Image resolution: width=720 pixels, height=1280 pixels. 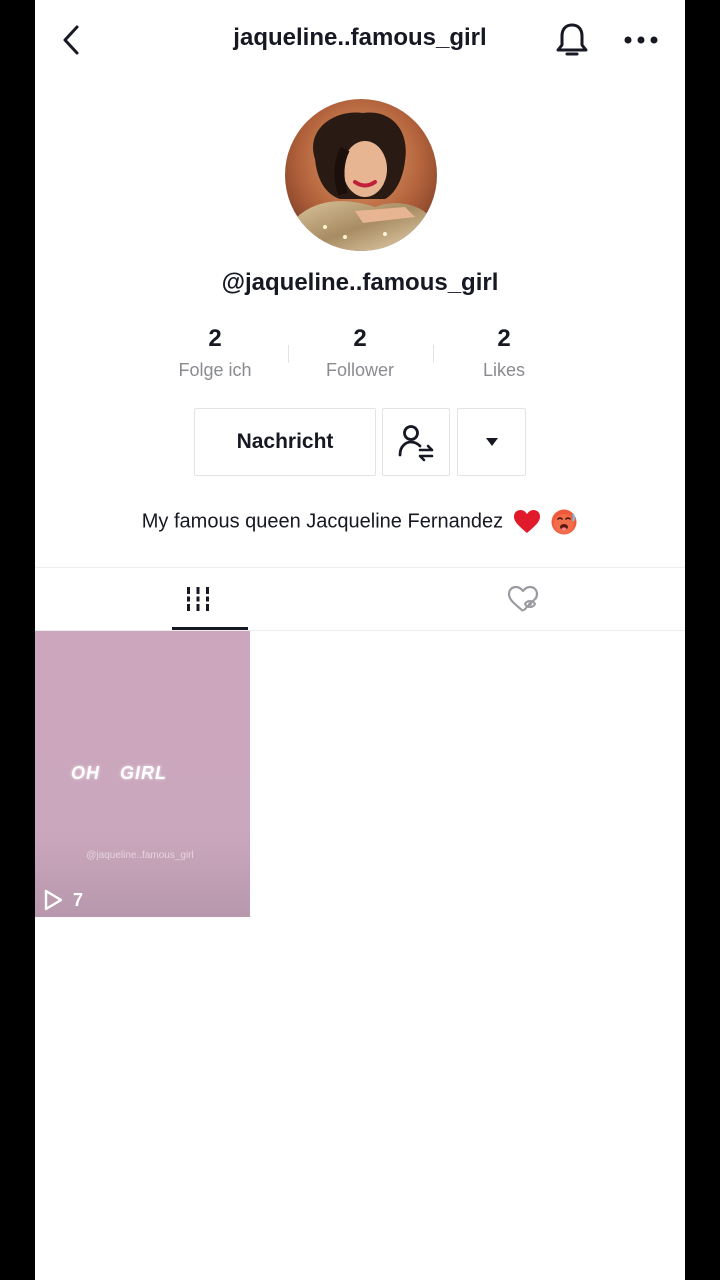 I want to click on follow-toggle-button, so click(x=416, y=442).